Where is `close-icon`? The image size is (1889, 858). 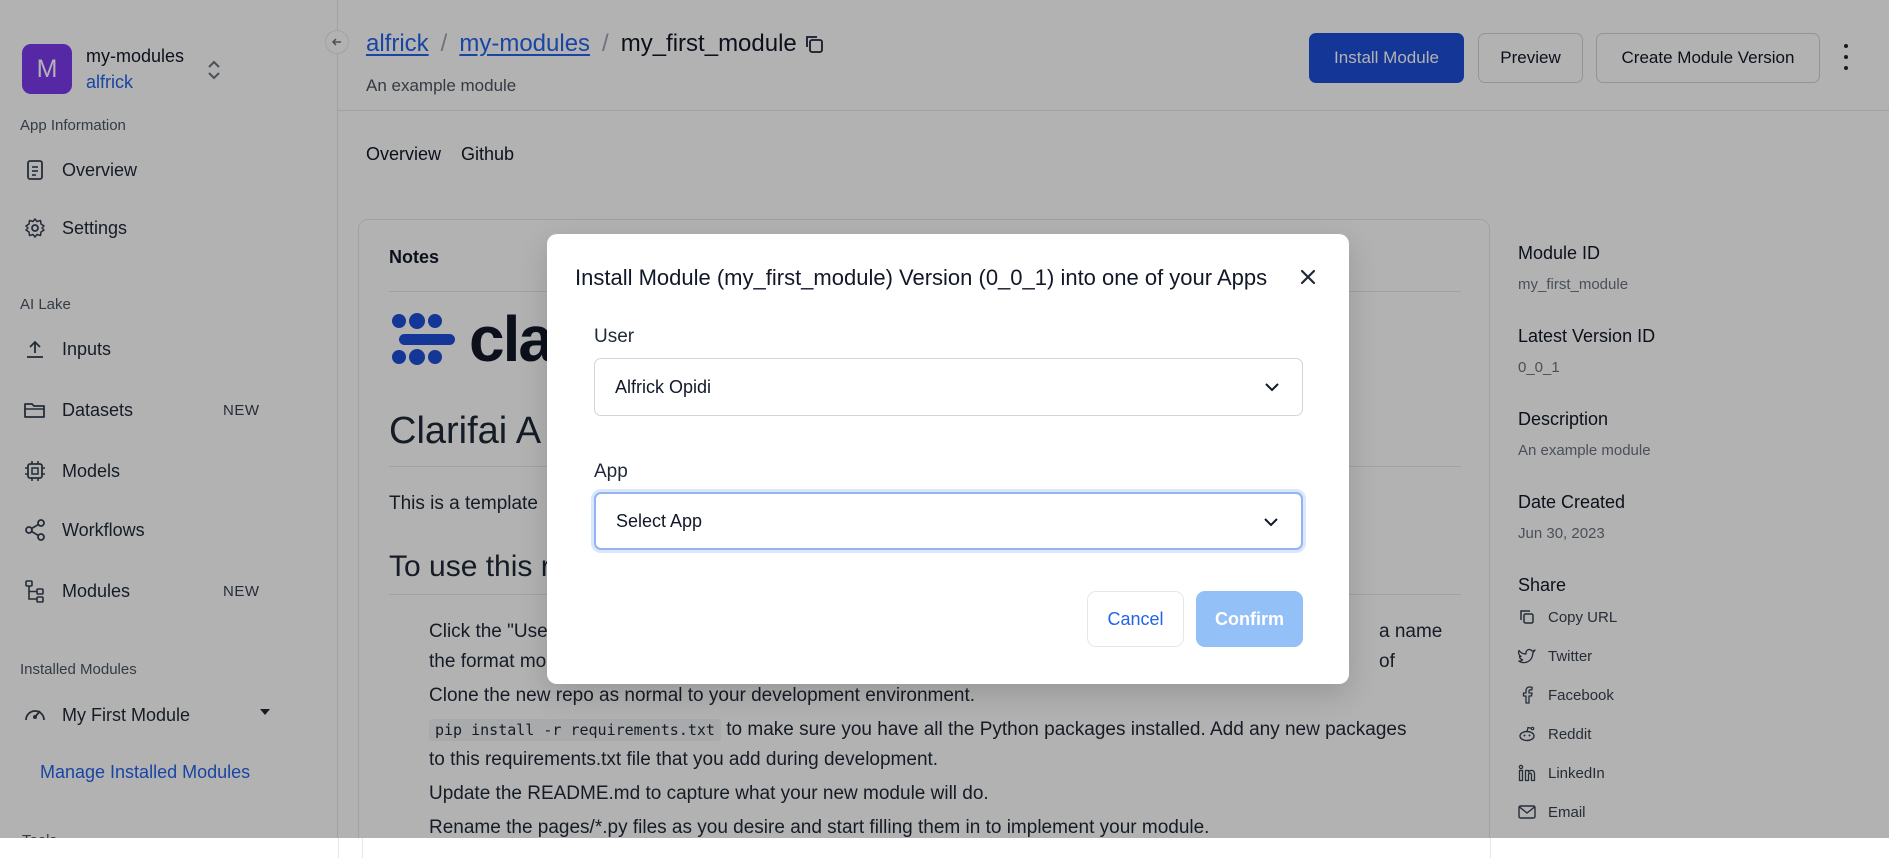 close-icon is located at coordinates (1308, 277).